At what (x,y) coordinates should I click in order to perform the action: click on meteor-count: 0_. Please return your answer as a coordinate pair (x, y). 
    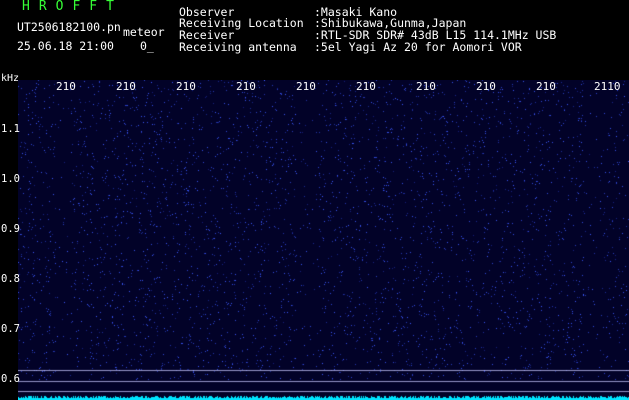
    Looking at the image, I should click on (147, 46).